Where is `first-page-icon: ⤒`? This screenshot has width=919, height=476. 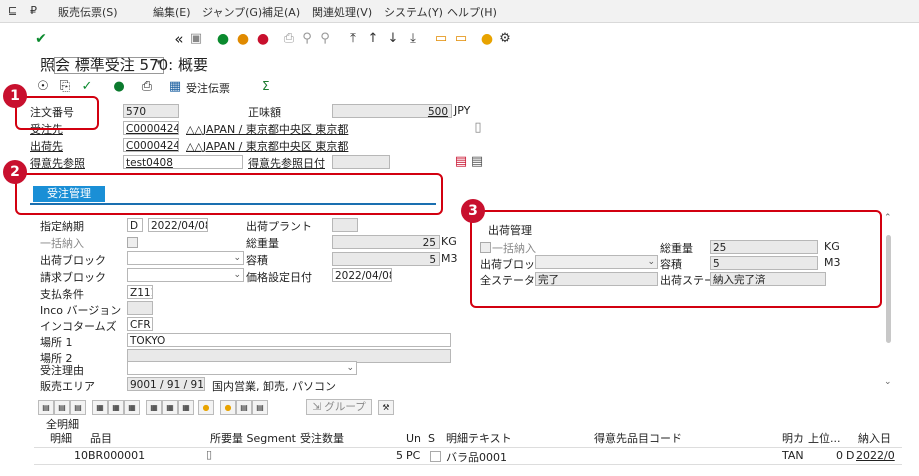 first-page-icon: ⤒ is located at coordinates (353, 39).